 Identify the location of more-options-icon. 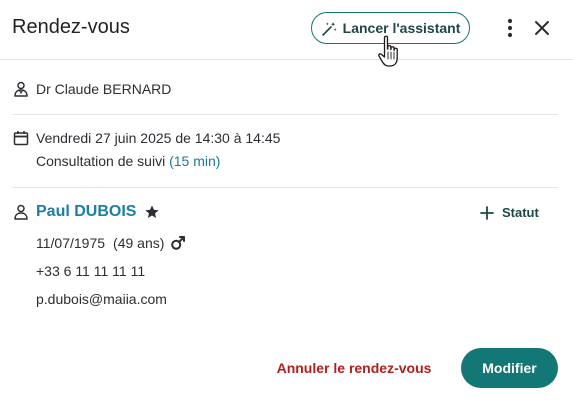
(510, 28).